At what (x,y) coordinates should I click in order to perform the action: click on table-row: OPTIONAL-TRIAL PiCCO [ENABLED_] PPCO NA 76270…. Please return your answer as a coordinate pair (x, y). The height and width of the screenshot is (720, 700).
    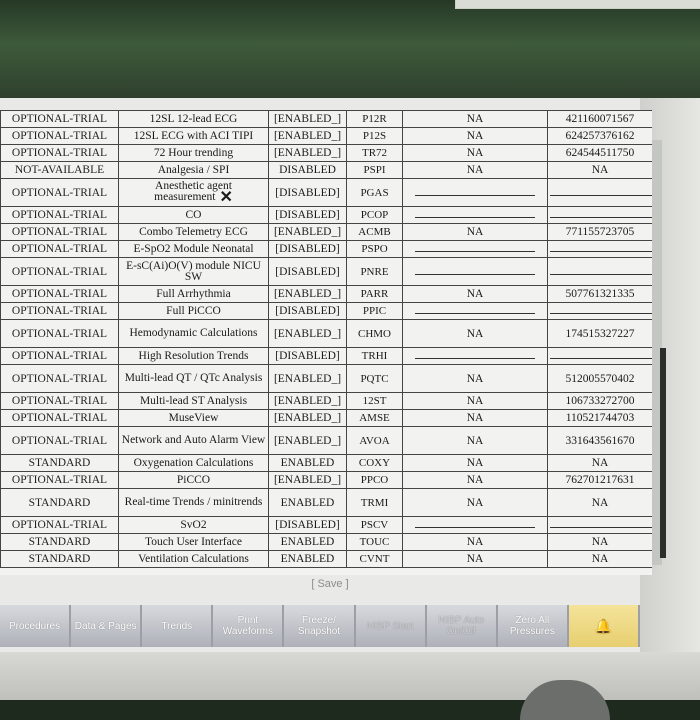
    Looking at the image, I should click on (326, 480).